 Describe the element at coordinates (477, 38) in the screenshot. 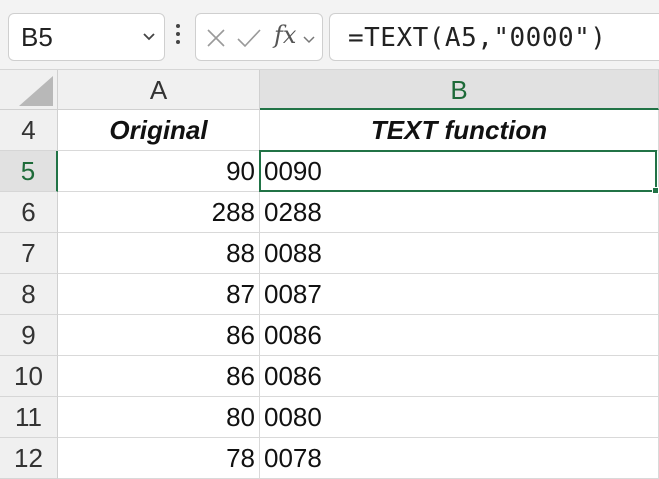

I see `formula-text: =TEXT(A5,"0000")` at that location.